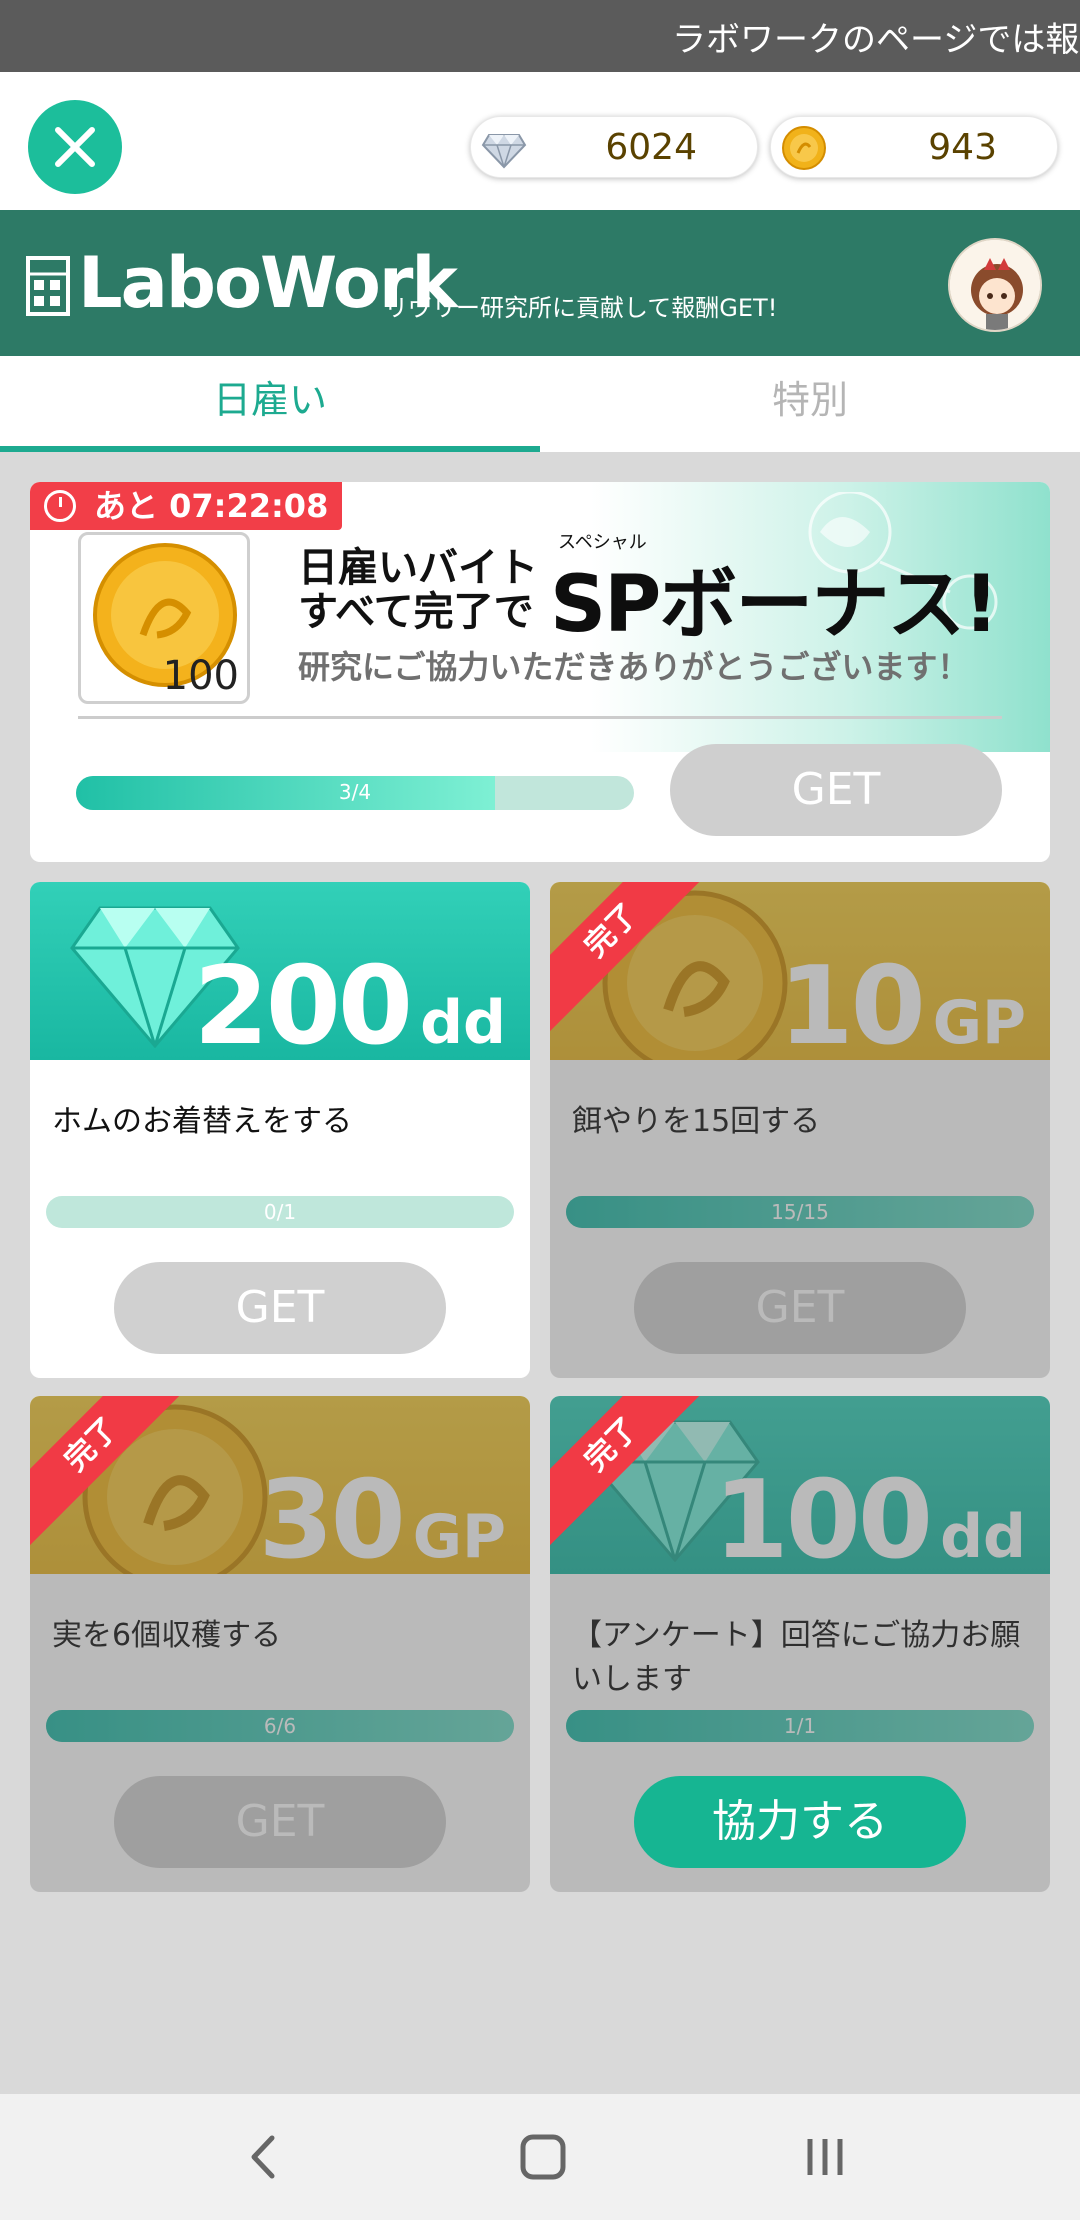 The width and height of the screenshot is (1080, 2220). I want to click on bonus-get-button: GET, so click(836, 790).